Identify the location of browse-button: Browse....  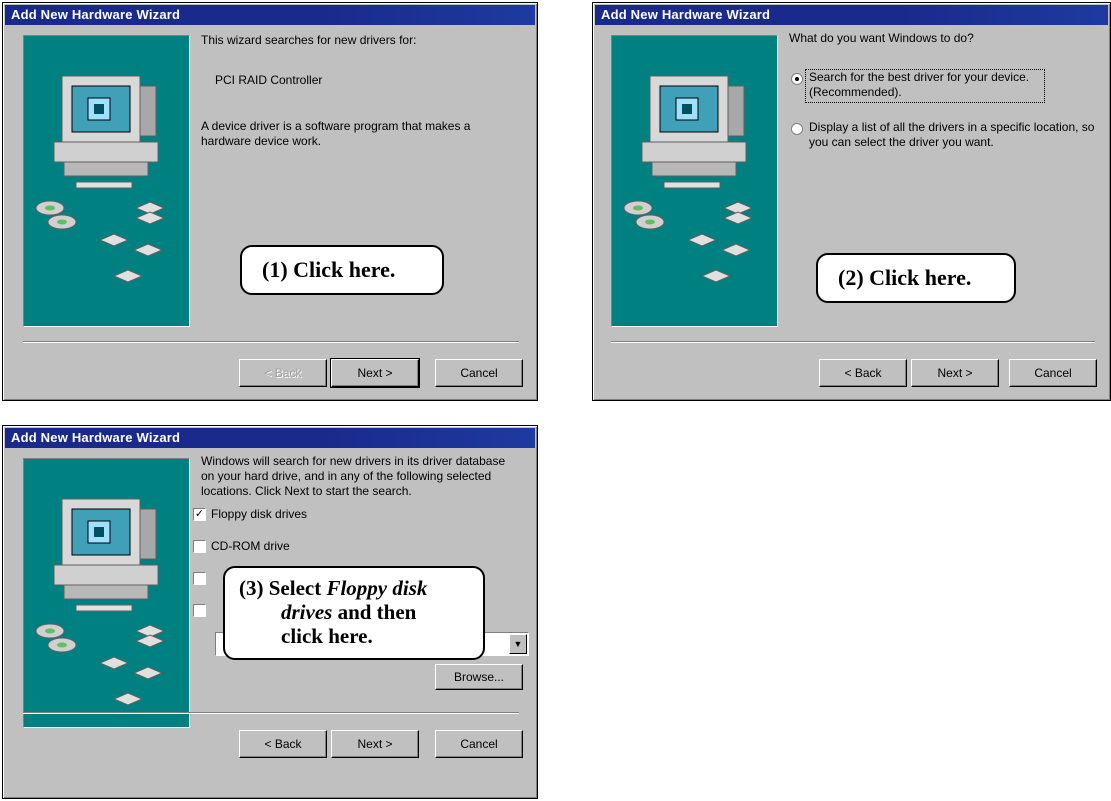
(479, 677).